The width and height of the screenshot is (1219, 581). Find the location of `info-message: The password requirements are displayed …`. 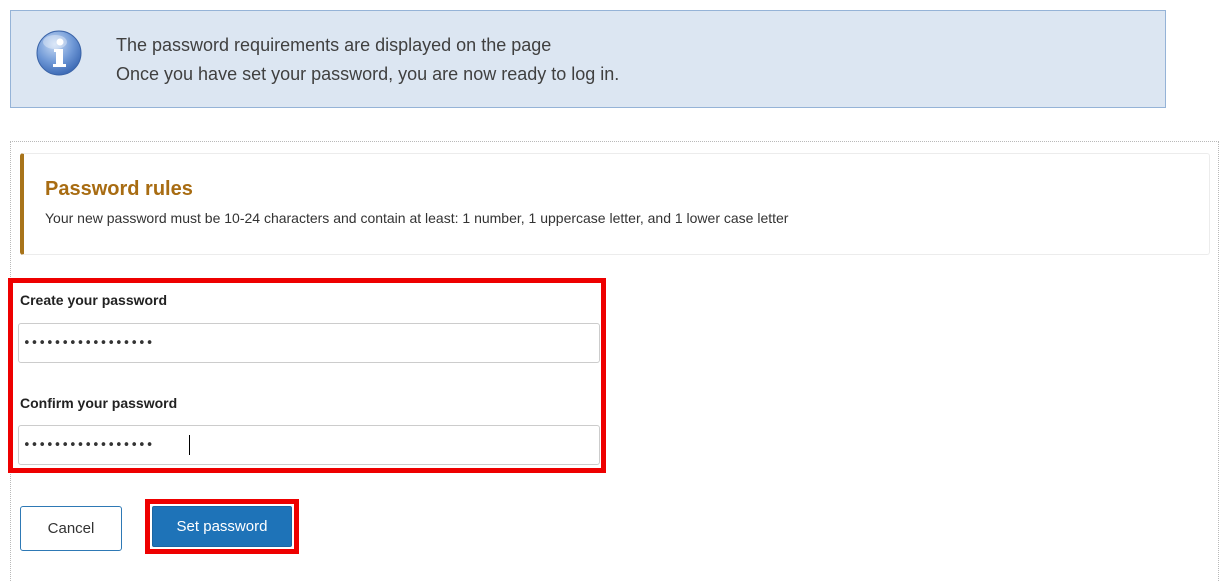

info-message: The password requirements are displayed … is located at coordinates (367, 60).